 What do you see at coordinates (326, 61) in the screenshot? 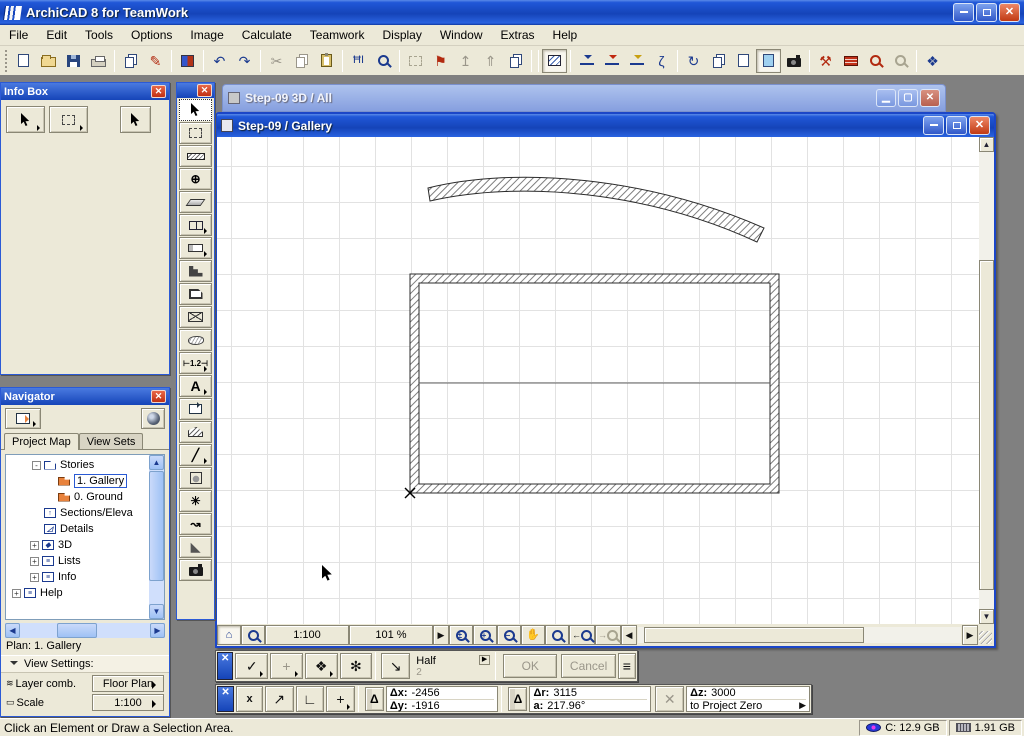
I see `paste-button` at bounding box center [326, 61].